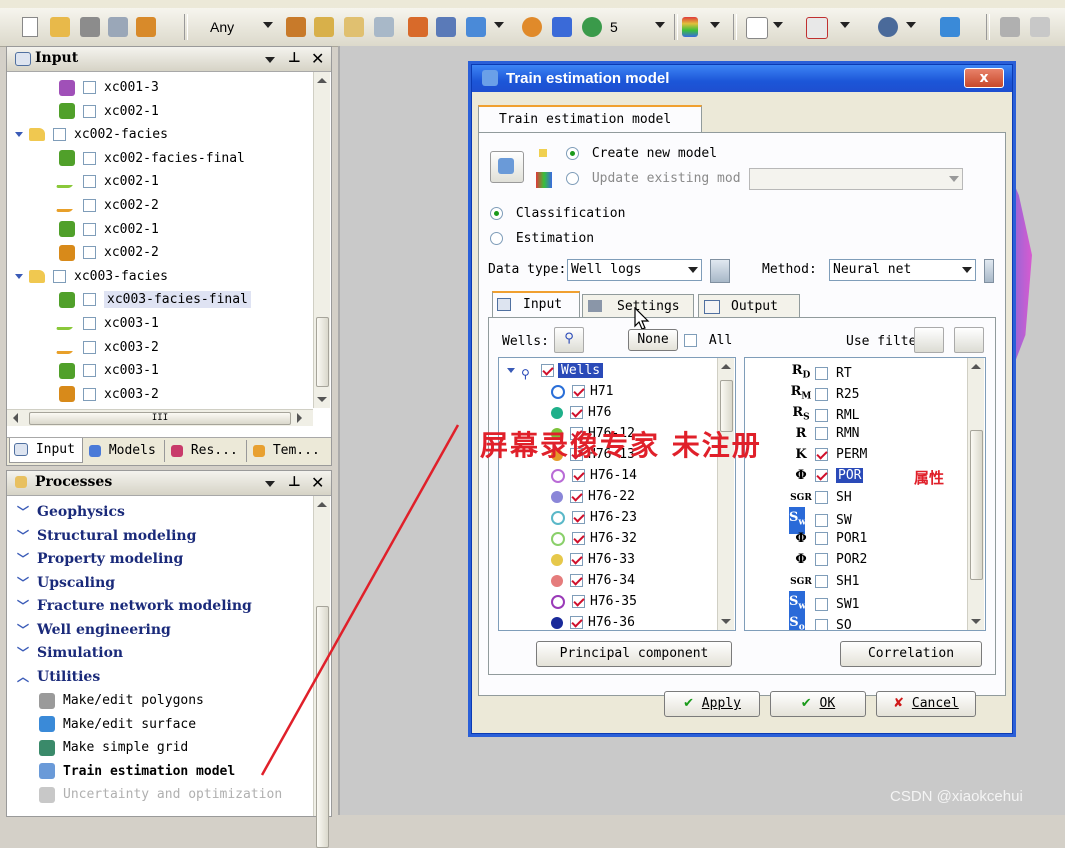 Image resolution: width=1065 pixels, height=848 pixels. I want to click on utility-item: Make/edit surface, so click(117, 724).